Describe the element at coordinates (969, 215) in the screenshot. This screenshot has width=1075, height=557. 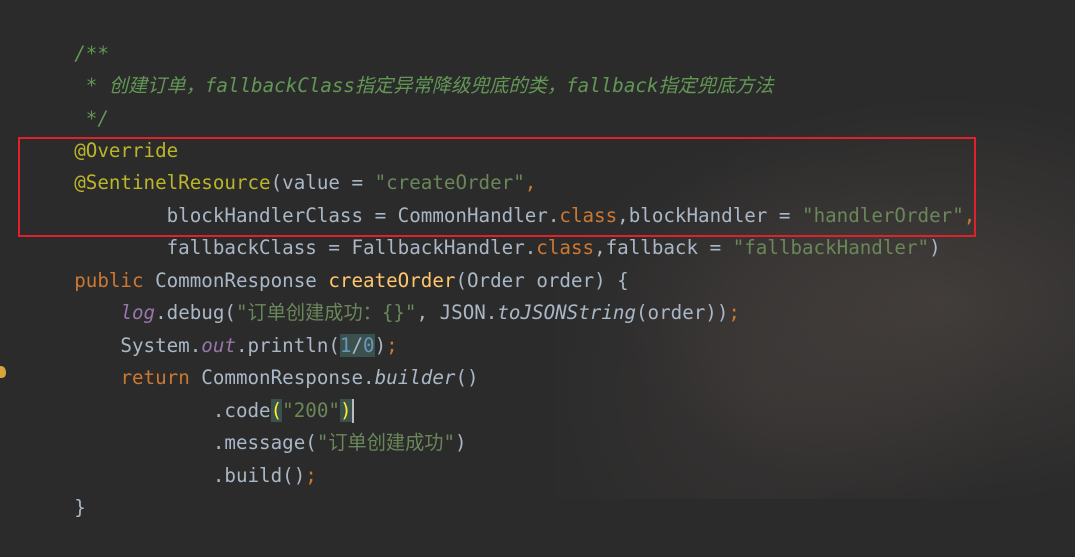
I see `code-token: ,` at that location.